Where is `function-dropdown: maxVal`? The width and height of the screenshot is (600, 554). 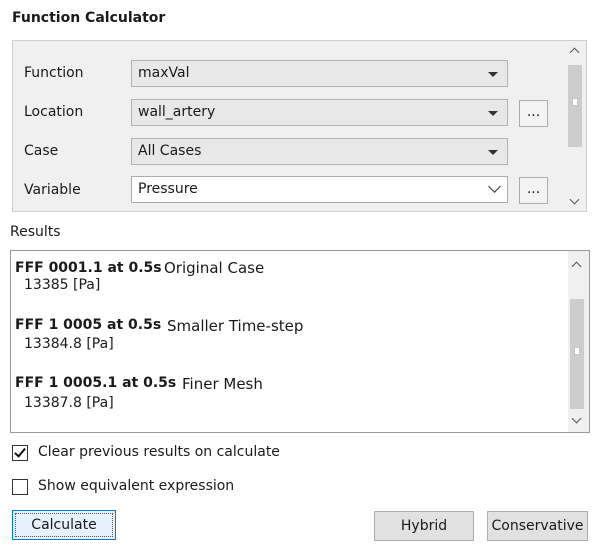 function-dropdown: maxVal is located at coordinates (319, 73).